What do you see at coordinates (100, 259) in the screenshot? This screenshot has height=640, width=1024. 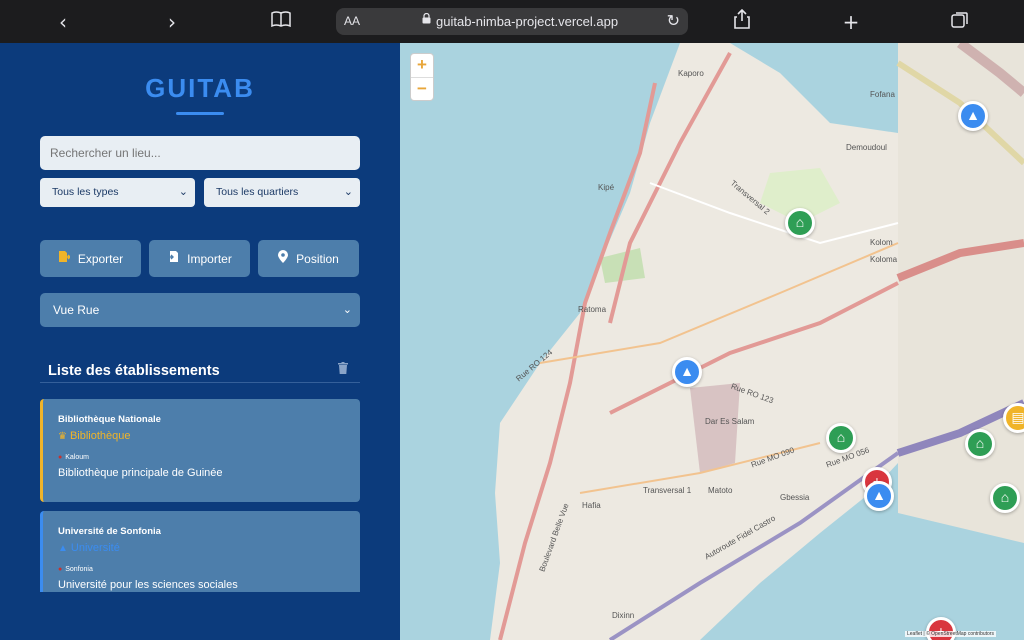 I see `export-label: Exporter` at bounding box center [100, 259].